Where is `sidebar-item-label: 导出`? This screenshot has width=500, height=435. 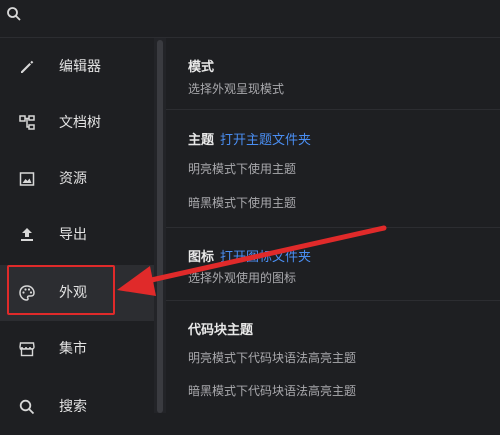 sidebar-item-label: 导出 is located at coordinates (73, 235).